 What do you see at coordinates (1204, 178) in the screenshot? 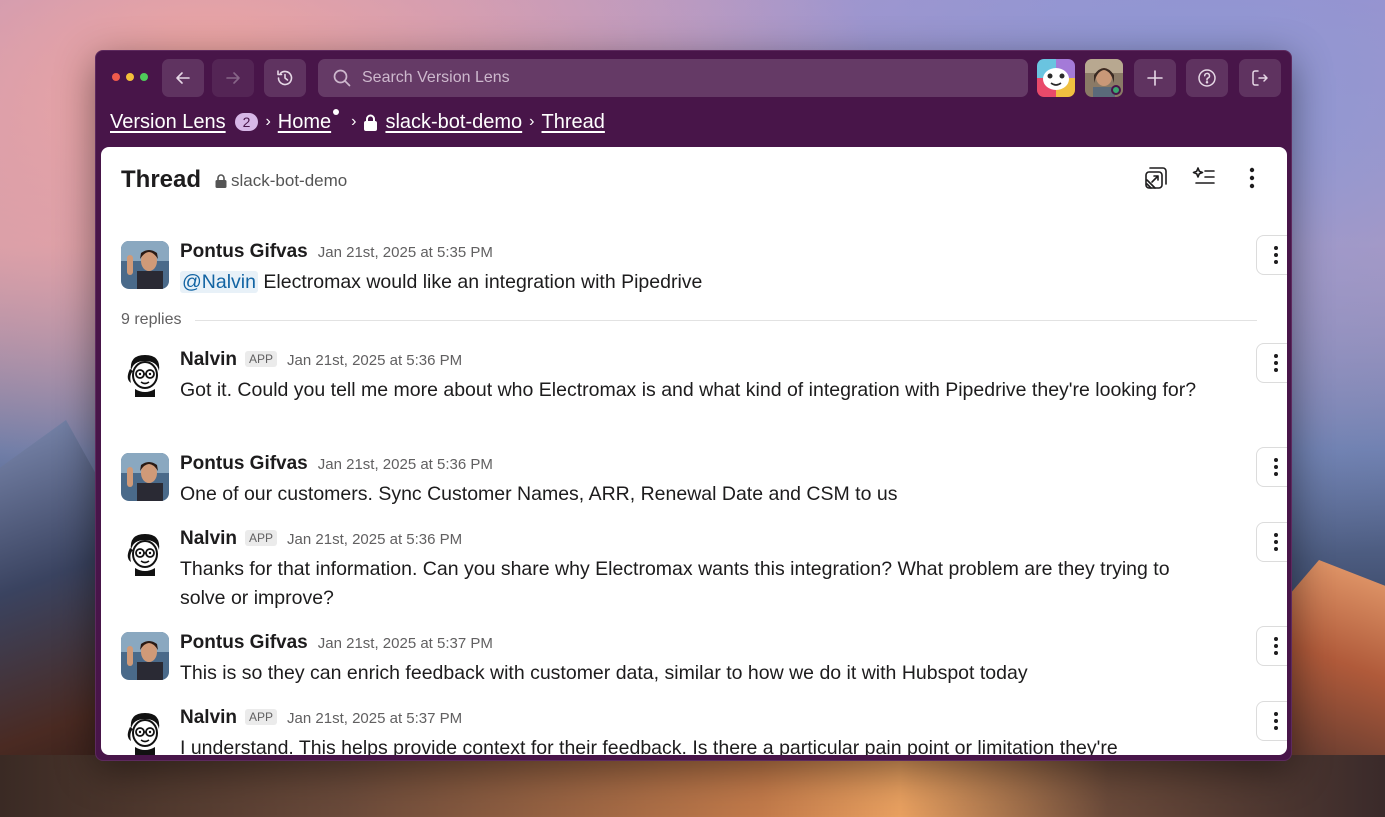
I see `ai-summary-button` at bounding box center [1204, 178].